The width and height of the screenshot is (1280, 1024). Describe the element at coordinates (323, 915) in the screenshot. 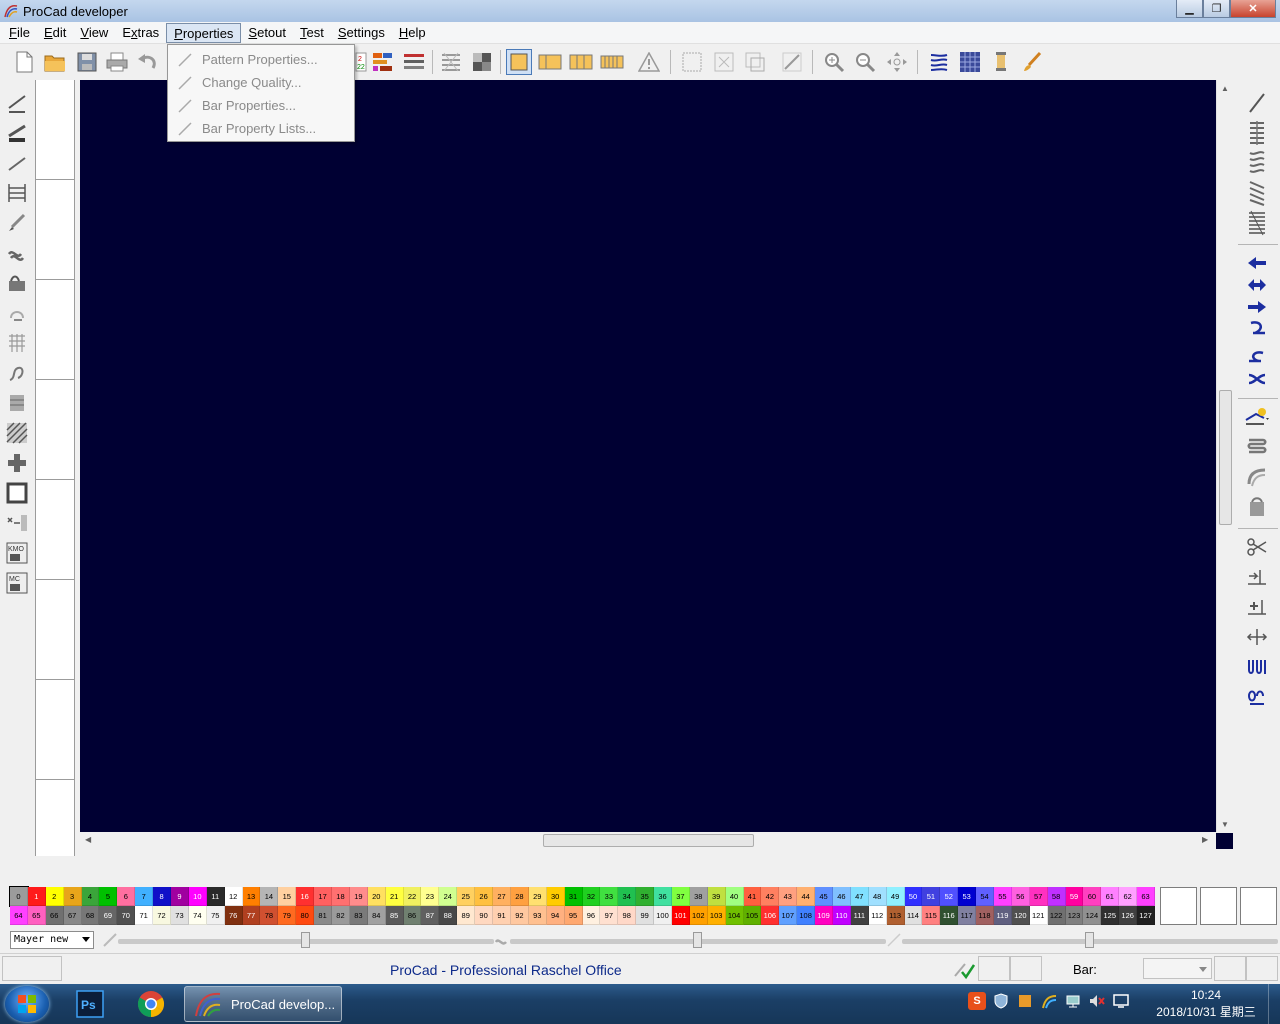

I see `color-swatch-81: 81` at that location.